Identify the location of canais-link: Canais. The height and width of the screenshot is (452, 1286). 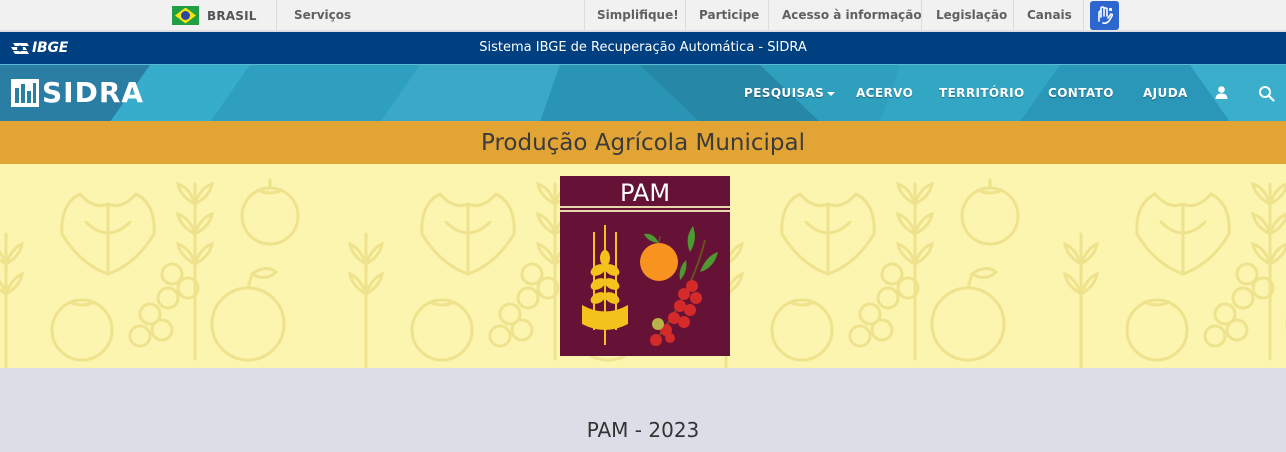
(1049, 15).